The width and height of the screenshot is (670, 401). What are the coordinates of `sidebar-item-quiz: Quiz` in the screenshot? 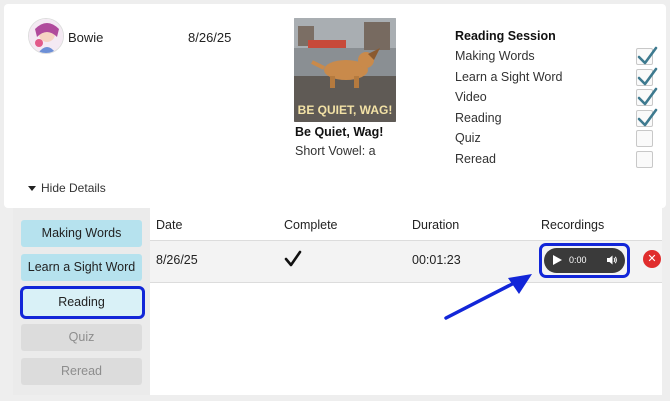 It's located at (81, 337).